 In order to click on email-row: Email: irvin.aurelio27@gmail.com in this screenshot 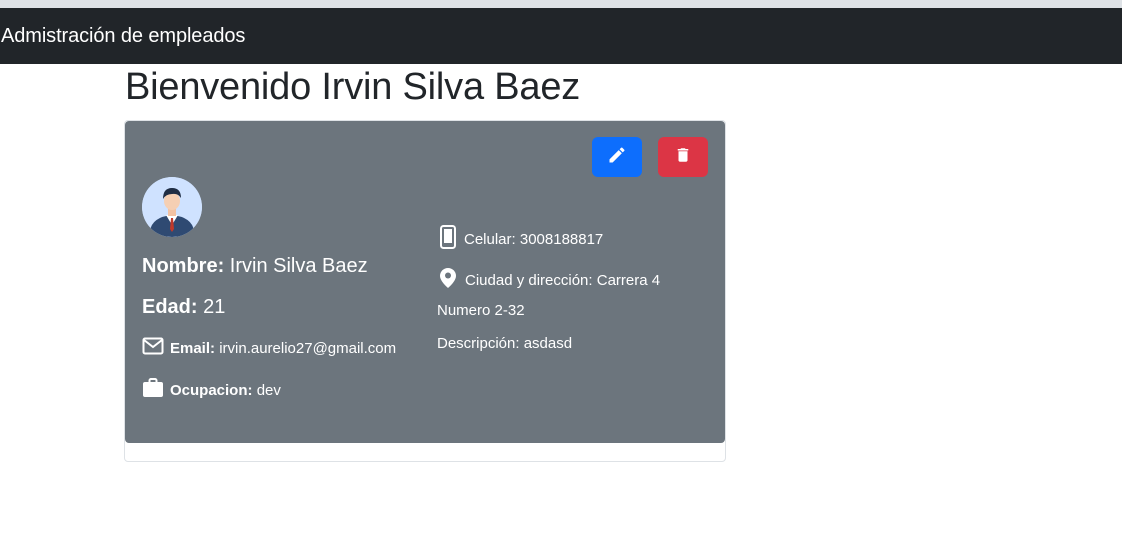, I will do `click(269, 348)`.